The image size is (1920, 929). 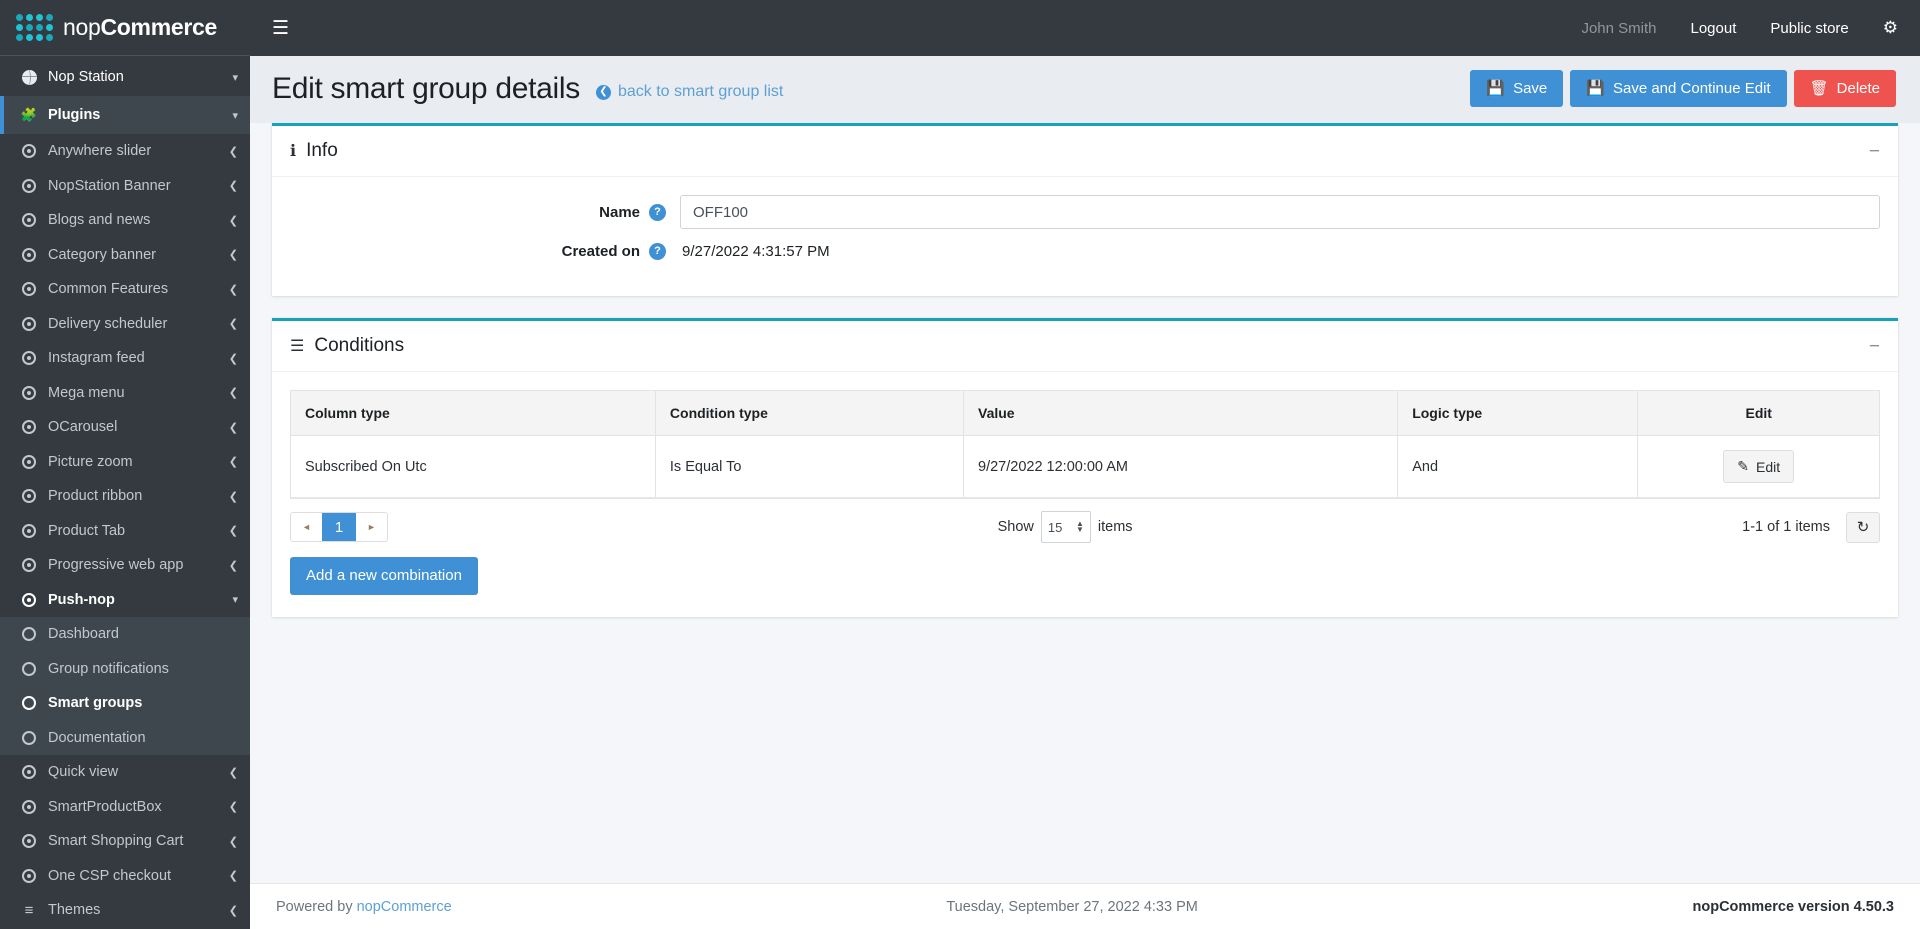 I want to click on sidebar-item-push-nop: Push-nop ▾, so click(x=125, y=600).